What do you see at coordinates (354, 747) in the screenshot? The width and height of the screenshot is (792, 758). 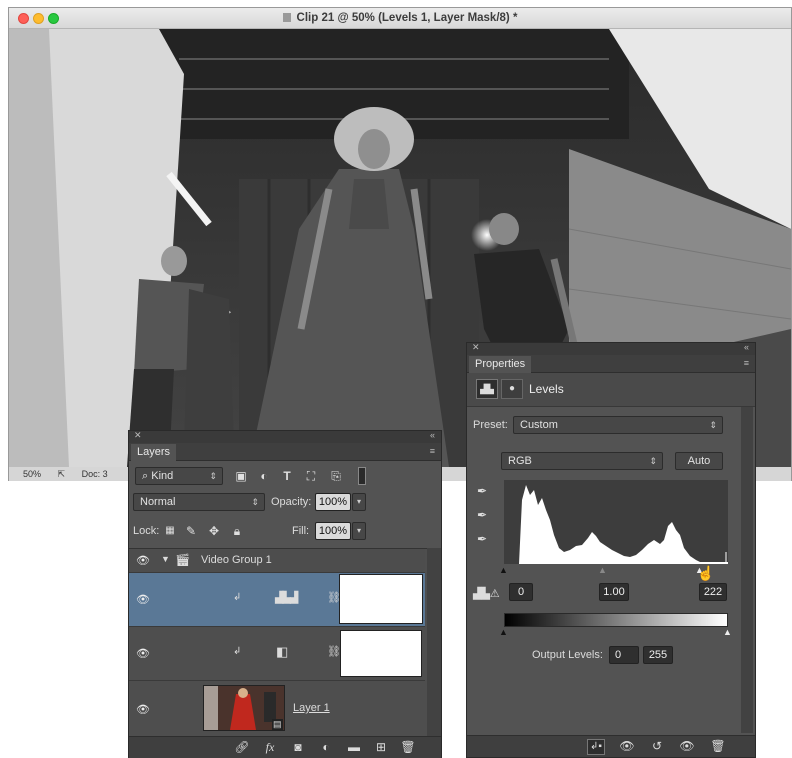 I see `new-group-folder-icon: ▬` at bounding box center [354, 747].